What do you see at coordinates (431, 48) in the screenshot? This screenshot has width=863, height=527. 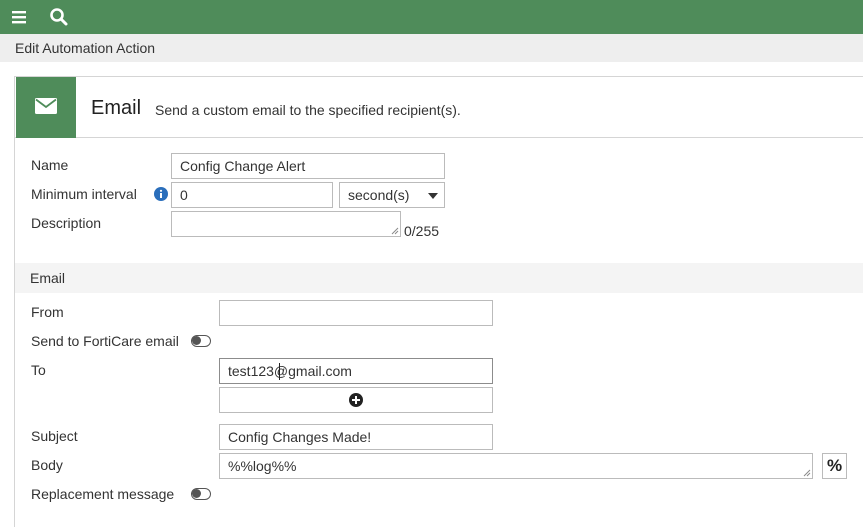 I see `page-title-bar: Edit Automation Action` at bounding box center [431, 48].